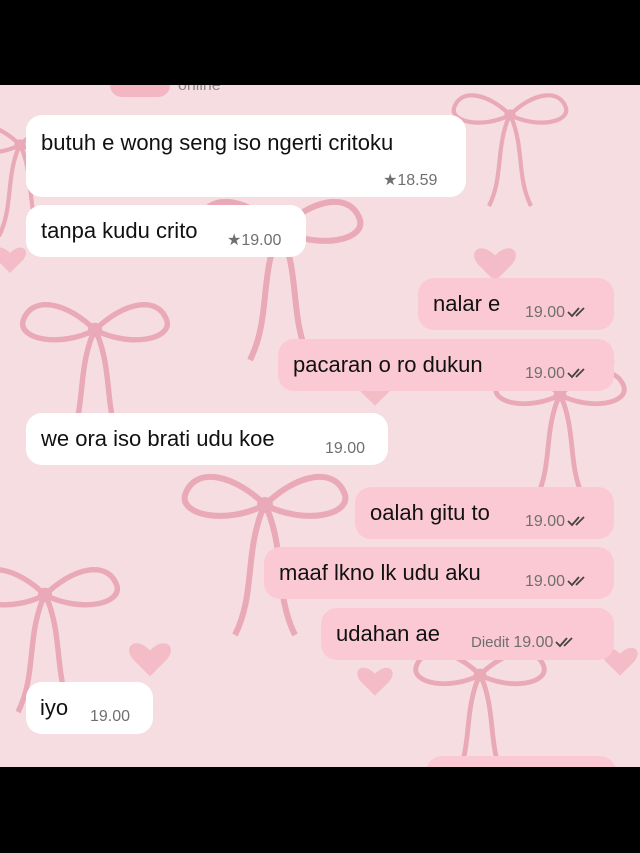  Describe the element at coordinates (516, 304) in the screenshot. I see `message-bubble-outgoing: nalar e 19.00` at that location.